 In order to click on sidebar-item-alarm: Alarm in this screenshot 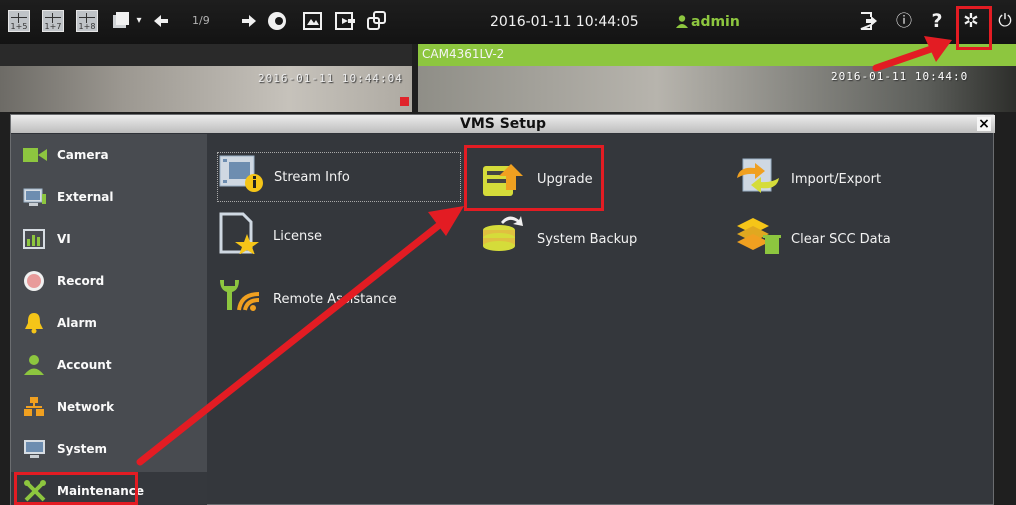, I will do `click(109, 324)`.